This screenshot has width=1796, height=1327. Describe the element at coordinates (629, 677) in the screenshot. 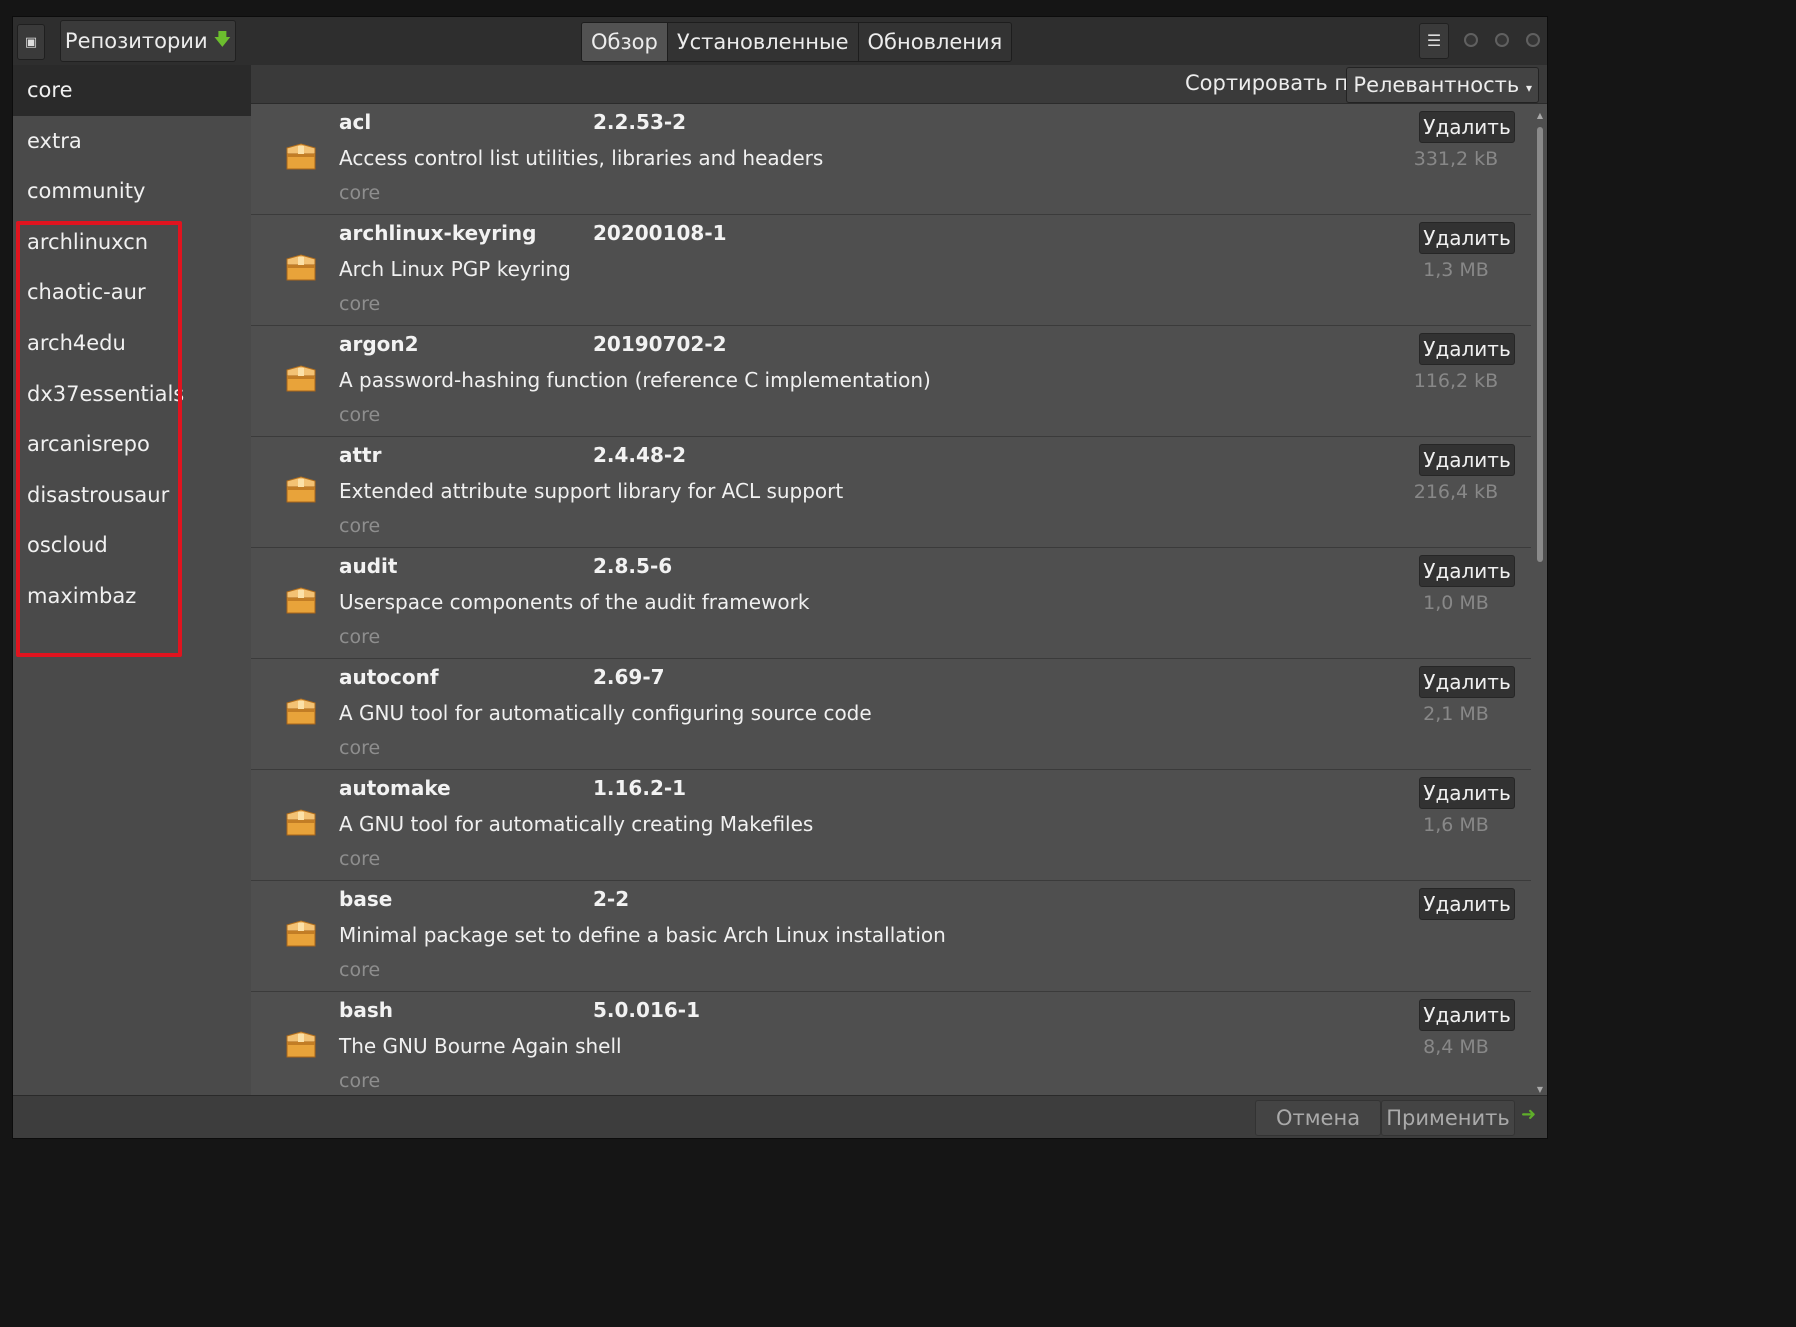

I see `package-version: 2.69-7` at that location.